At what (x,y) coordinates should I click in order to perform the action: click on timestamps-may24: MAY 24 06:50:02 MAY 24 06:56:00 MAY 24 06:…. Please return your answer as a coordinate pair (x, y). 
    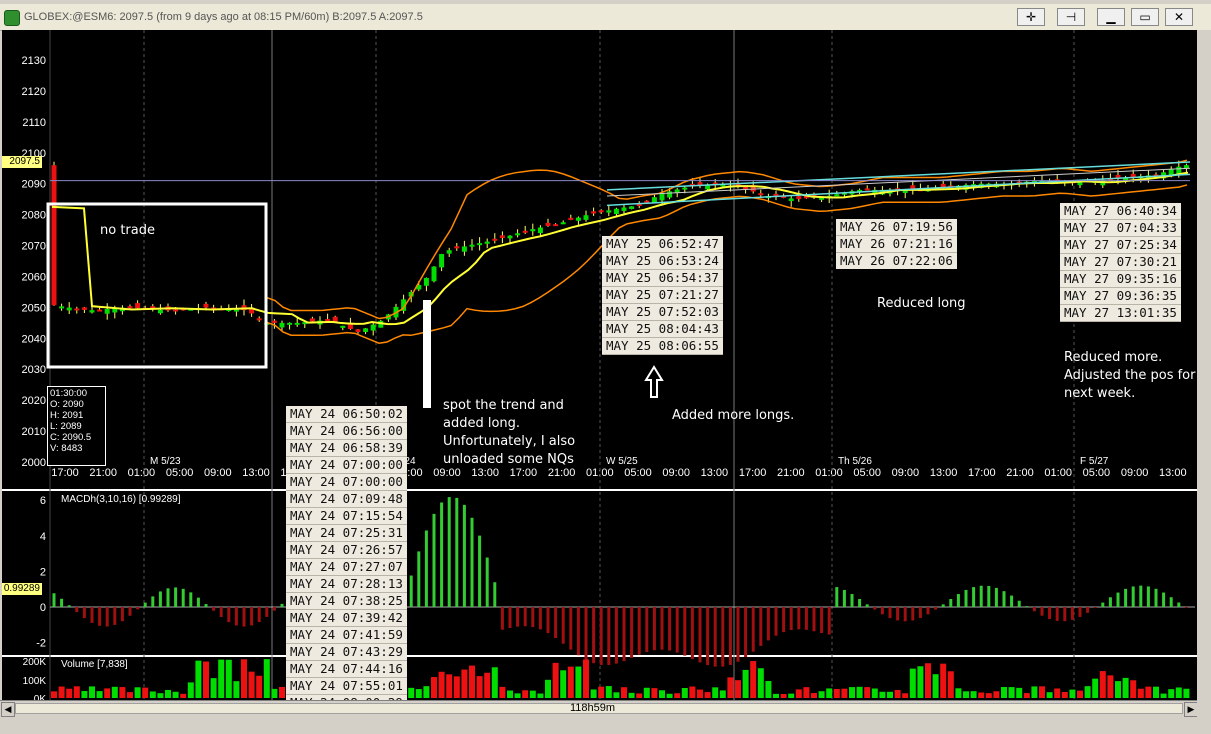
    Looking at the image, I should click on (346, 559).